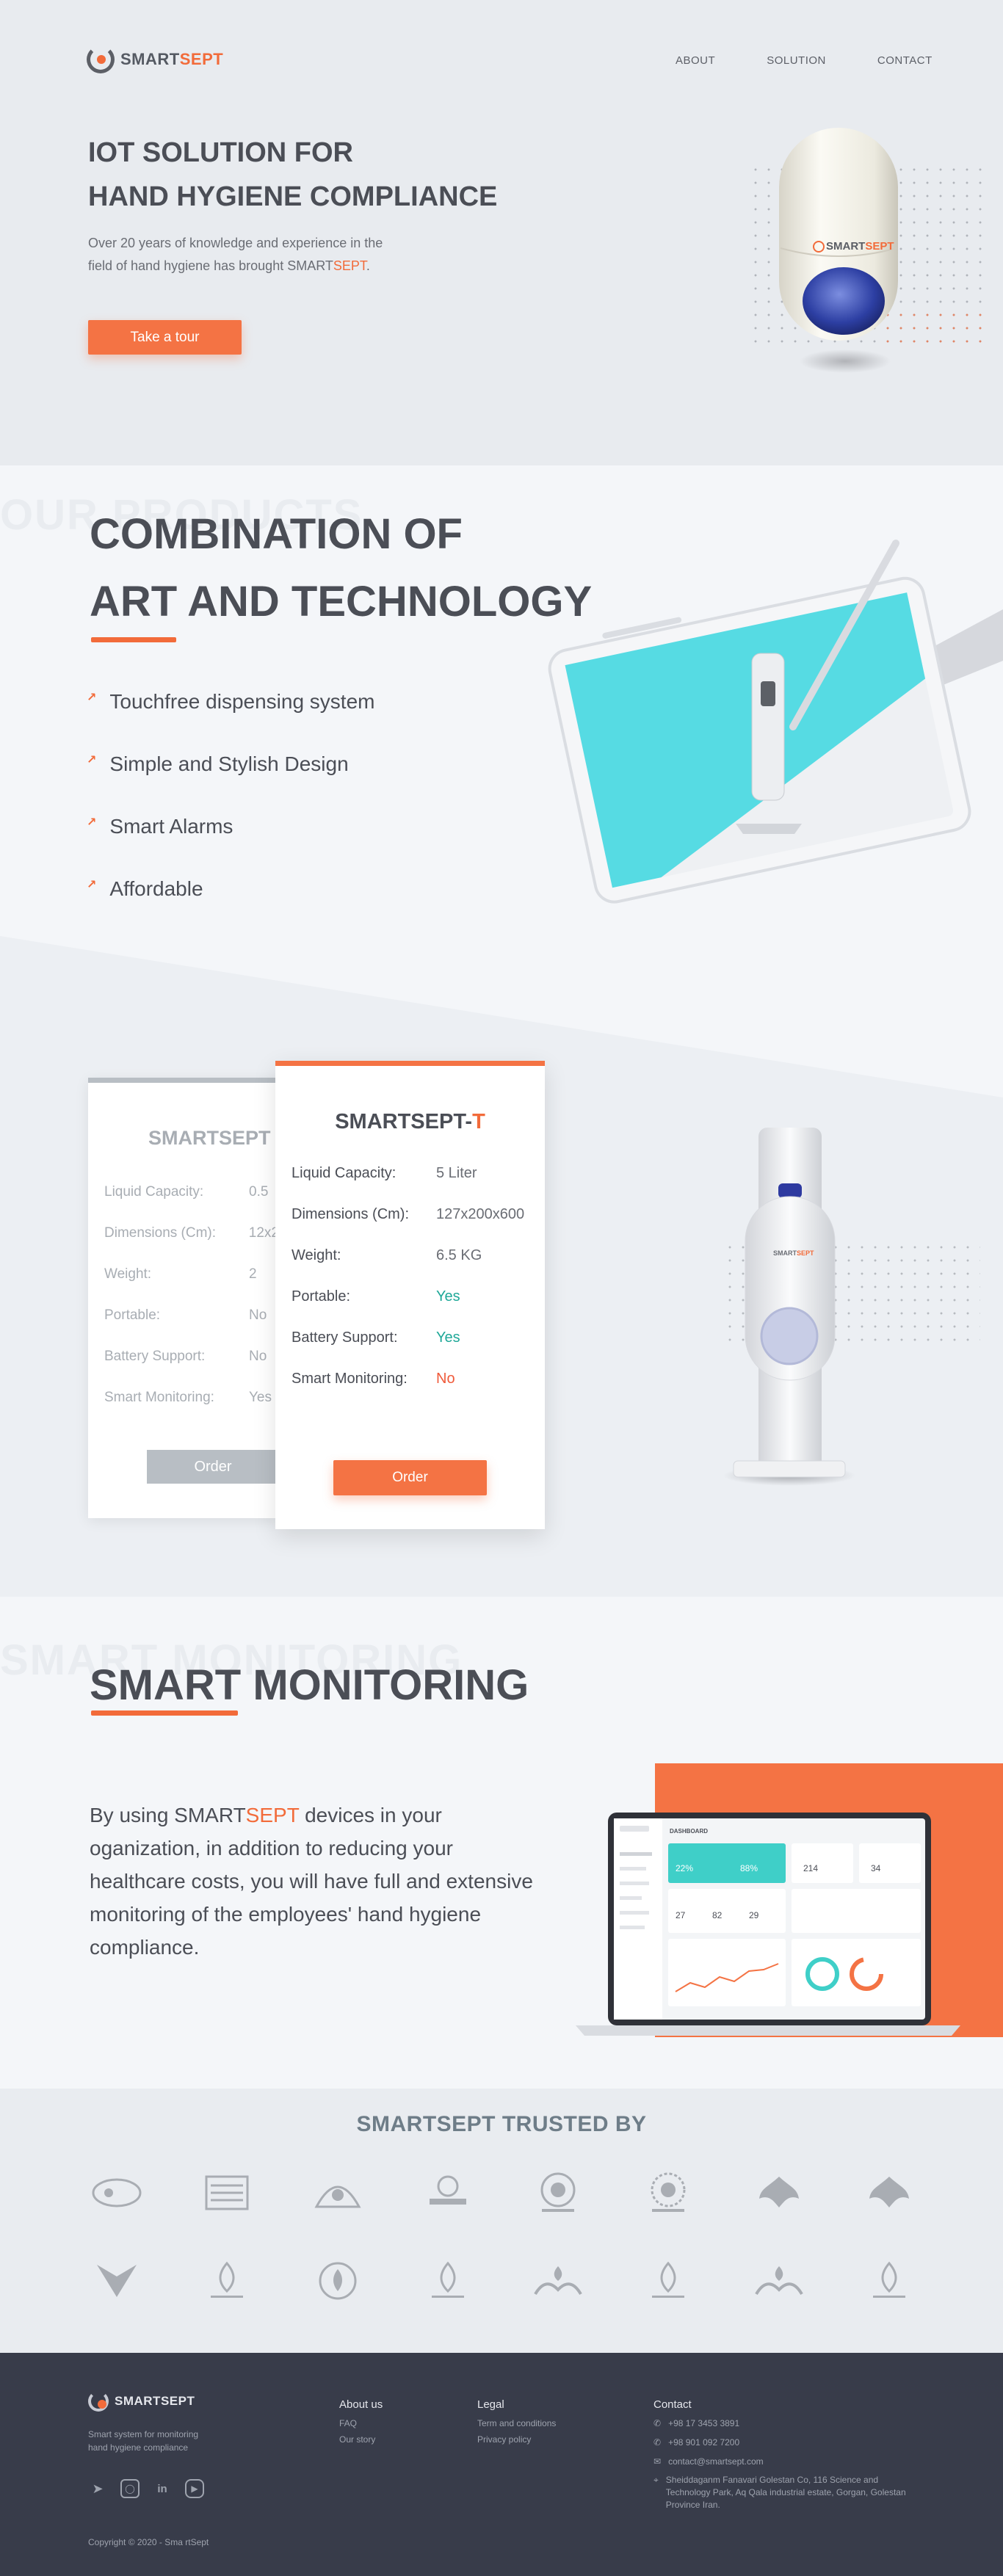  I want to click on nav-about: ABOUT, so click(696, 61).